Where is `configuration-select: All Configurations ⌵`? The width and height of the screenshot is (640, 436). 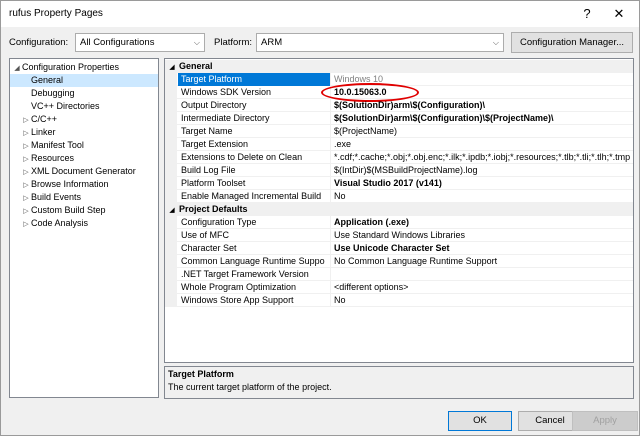 configuration-select: All Configurations ⌵ is located at coordinates (140, 42).